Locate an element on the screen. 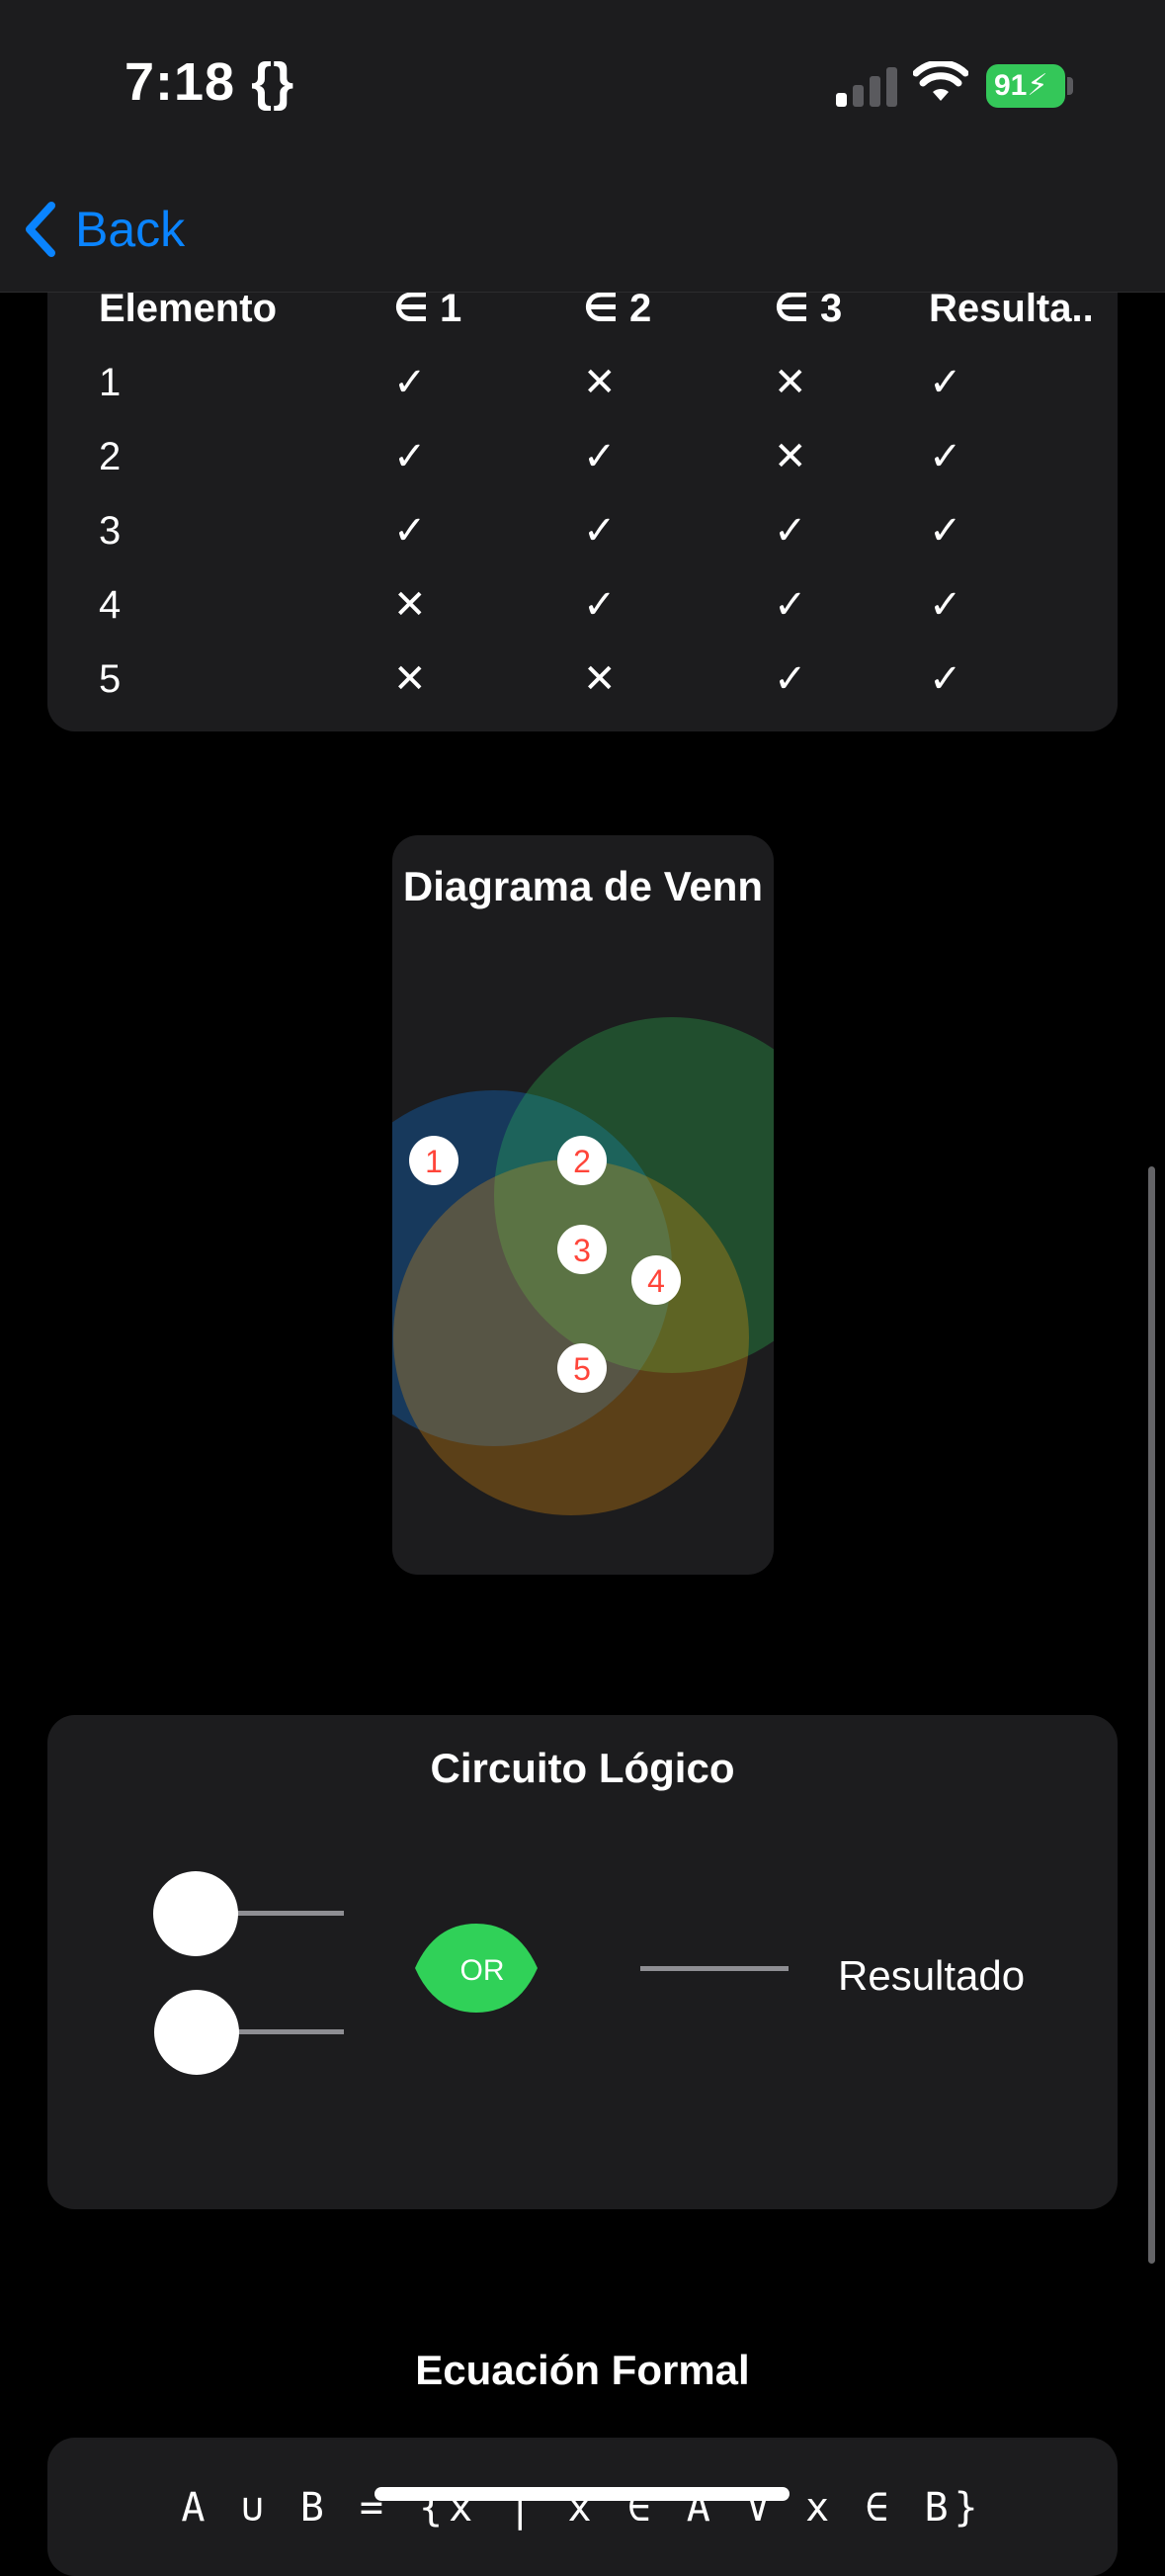 The width and height of the screenshot is (1165, 2576). equation-card: A ∪ B = {x | x ∈ A ∨ x ∈ B} is located at coordinates (582, 2507).